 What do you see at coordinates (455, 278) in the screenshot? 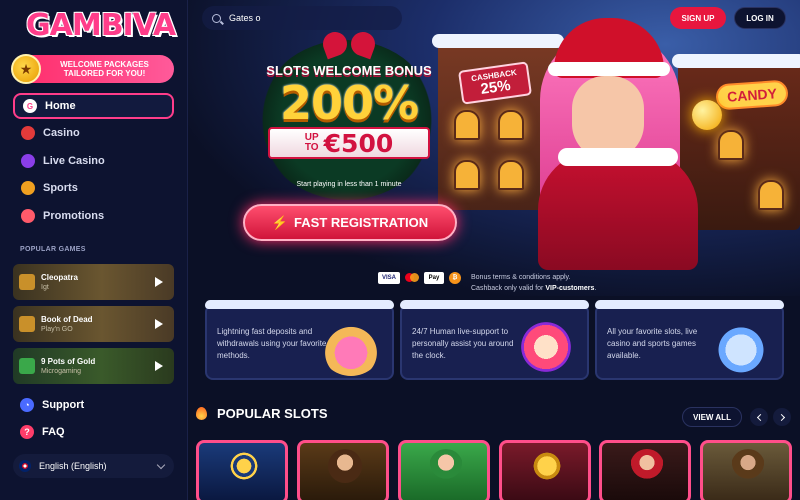
I see `bitcoin-icon: ₿` at bounding box center [455, 278].